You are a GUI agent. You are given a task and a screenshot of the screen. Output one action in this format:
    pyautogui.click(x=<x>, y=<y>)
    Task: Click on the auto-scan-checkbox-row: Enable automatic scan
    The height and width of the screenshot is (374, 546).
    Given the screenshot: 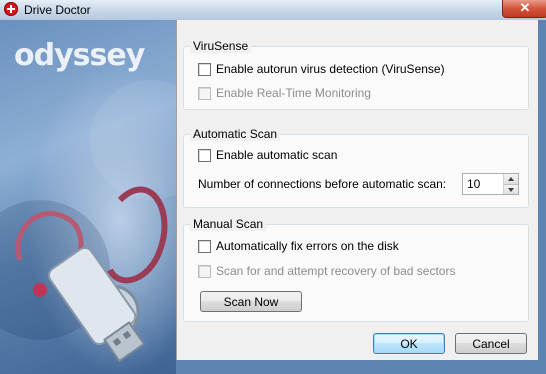 What is the action you would take?
    pyautogui.click(x=267, y=155)
    